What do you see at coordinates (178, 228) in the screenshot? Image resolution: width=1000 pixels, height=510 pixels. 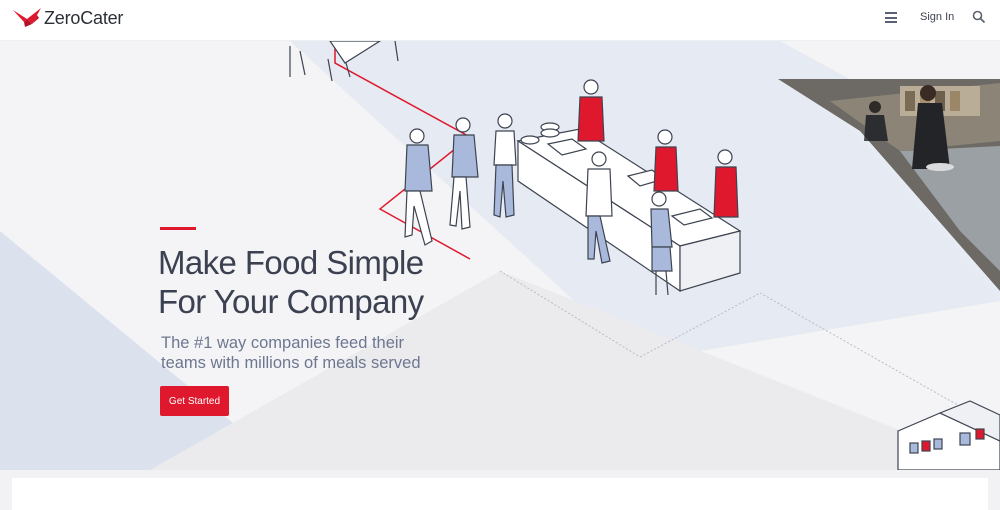 I see `headline-accent-bar` at bounding box center [178, 228].